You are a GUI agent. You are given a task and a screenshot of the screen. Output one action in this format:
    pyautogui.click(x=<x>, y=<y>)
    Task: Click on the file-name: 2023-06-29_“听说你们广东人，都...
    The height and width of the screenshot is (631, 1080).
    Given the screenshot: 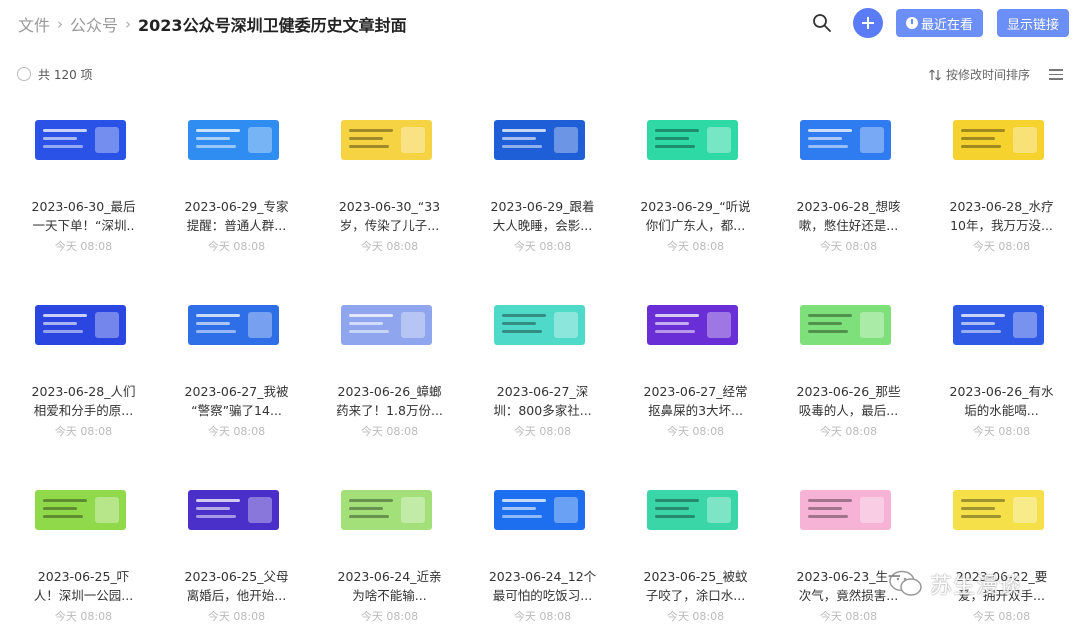 What is the action you would take?
    pyautogui.click(x=695, y=216)
    